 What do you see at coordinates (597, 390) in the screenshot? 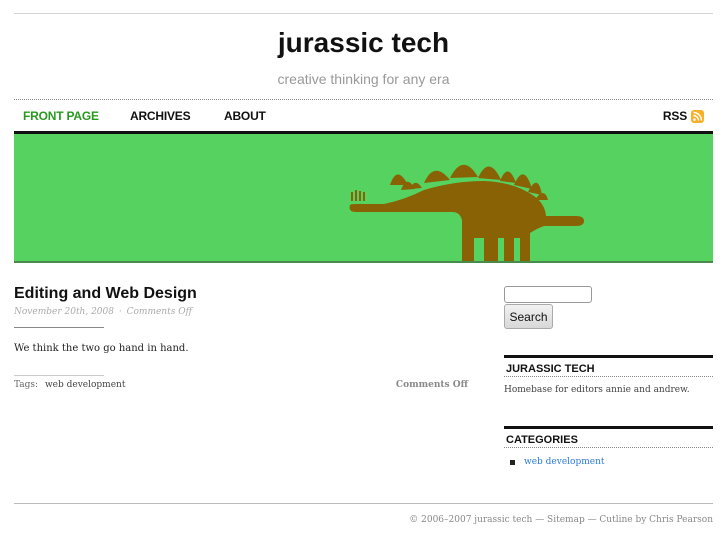
I see `about-widget-text: Homebase for editors annie and andrew.` at bounding box center [597, 390].